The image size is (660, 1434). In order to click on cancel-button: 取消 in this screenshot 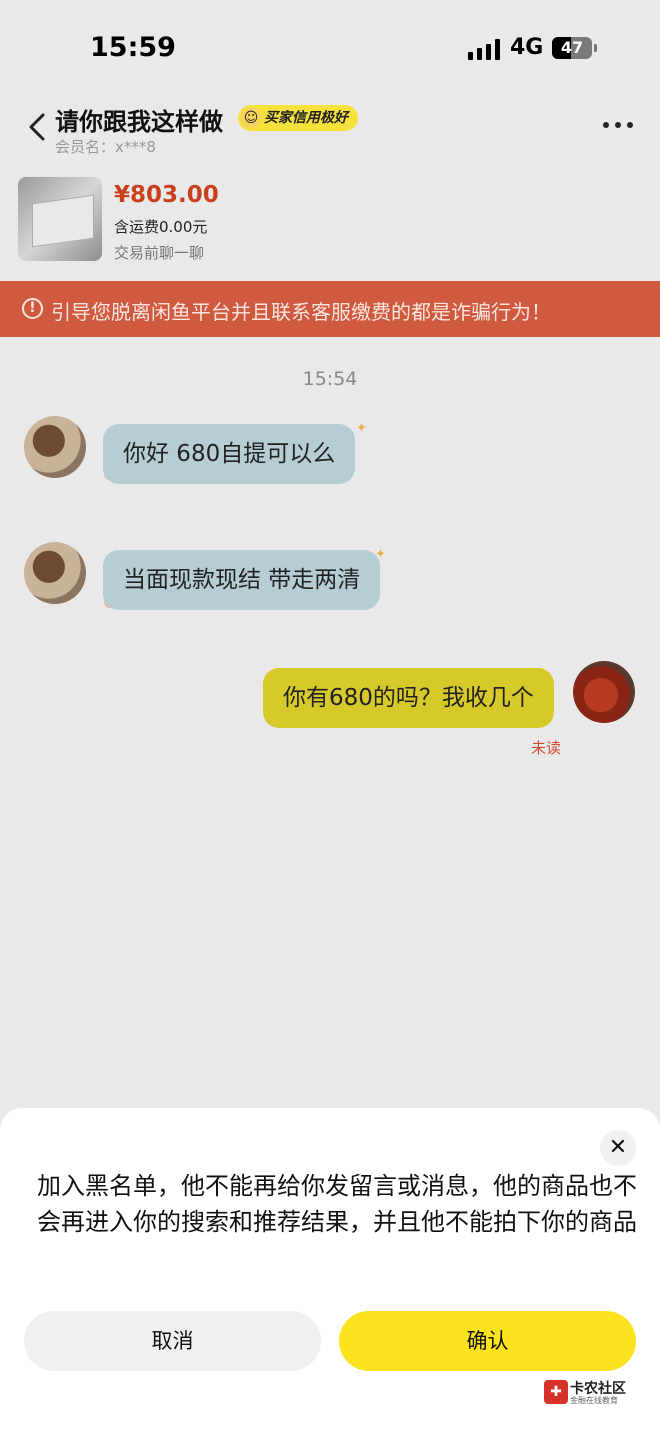, I will do `click(172, 1341)`.